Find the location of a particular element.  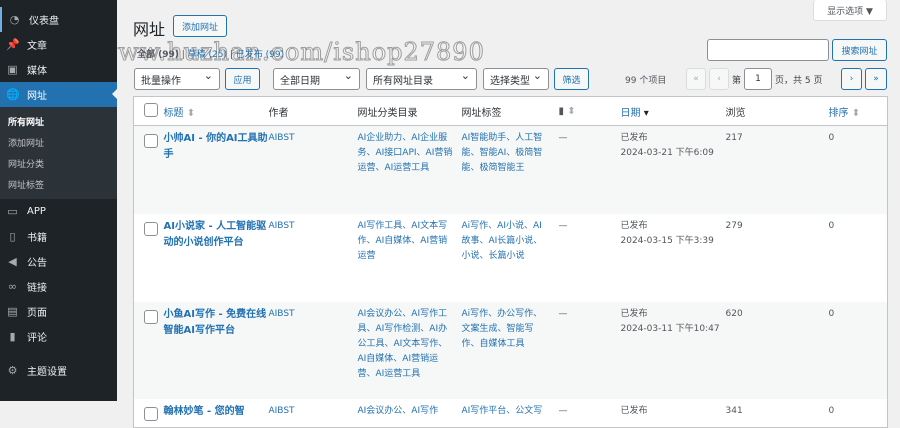

column-title: 标题 is located at coordinates (174, 113).